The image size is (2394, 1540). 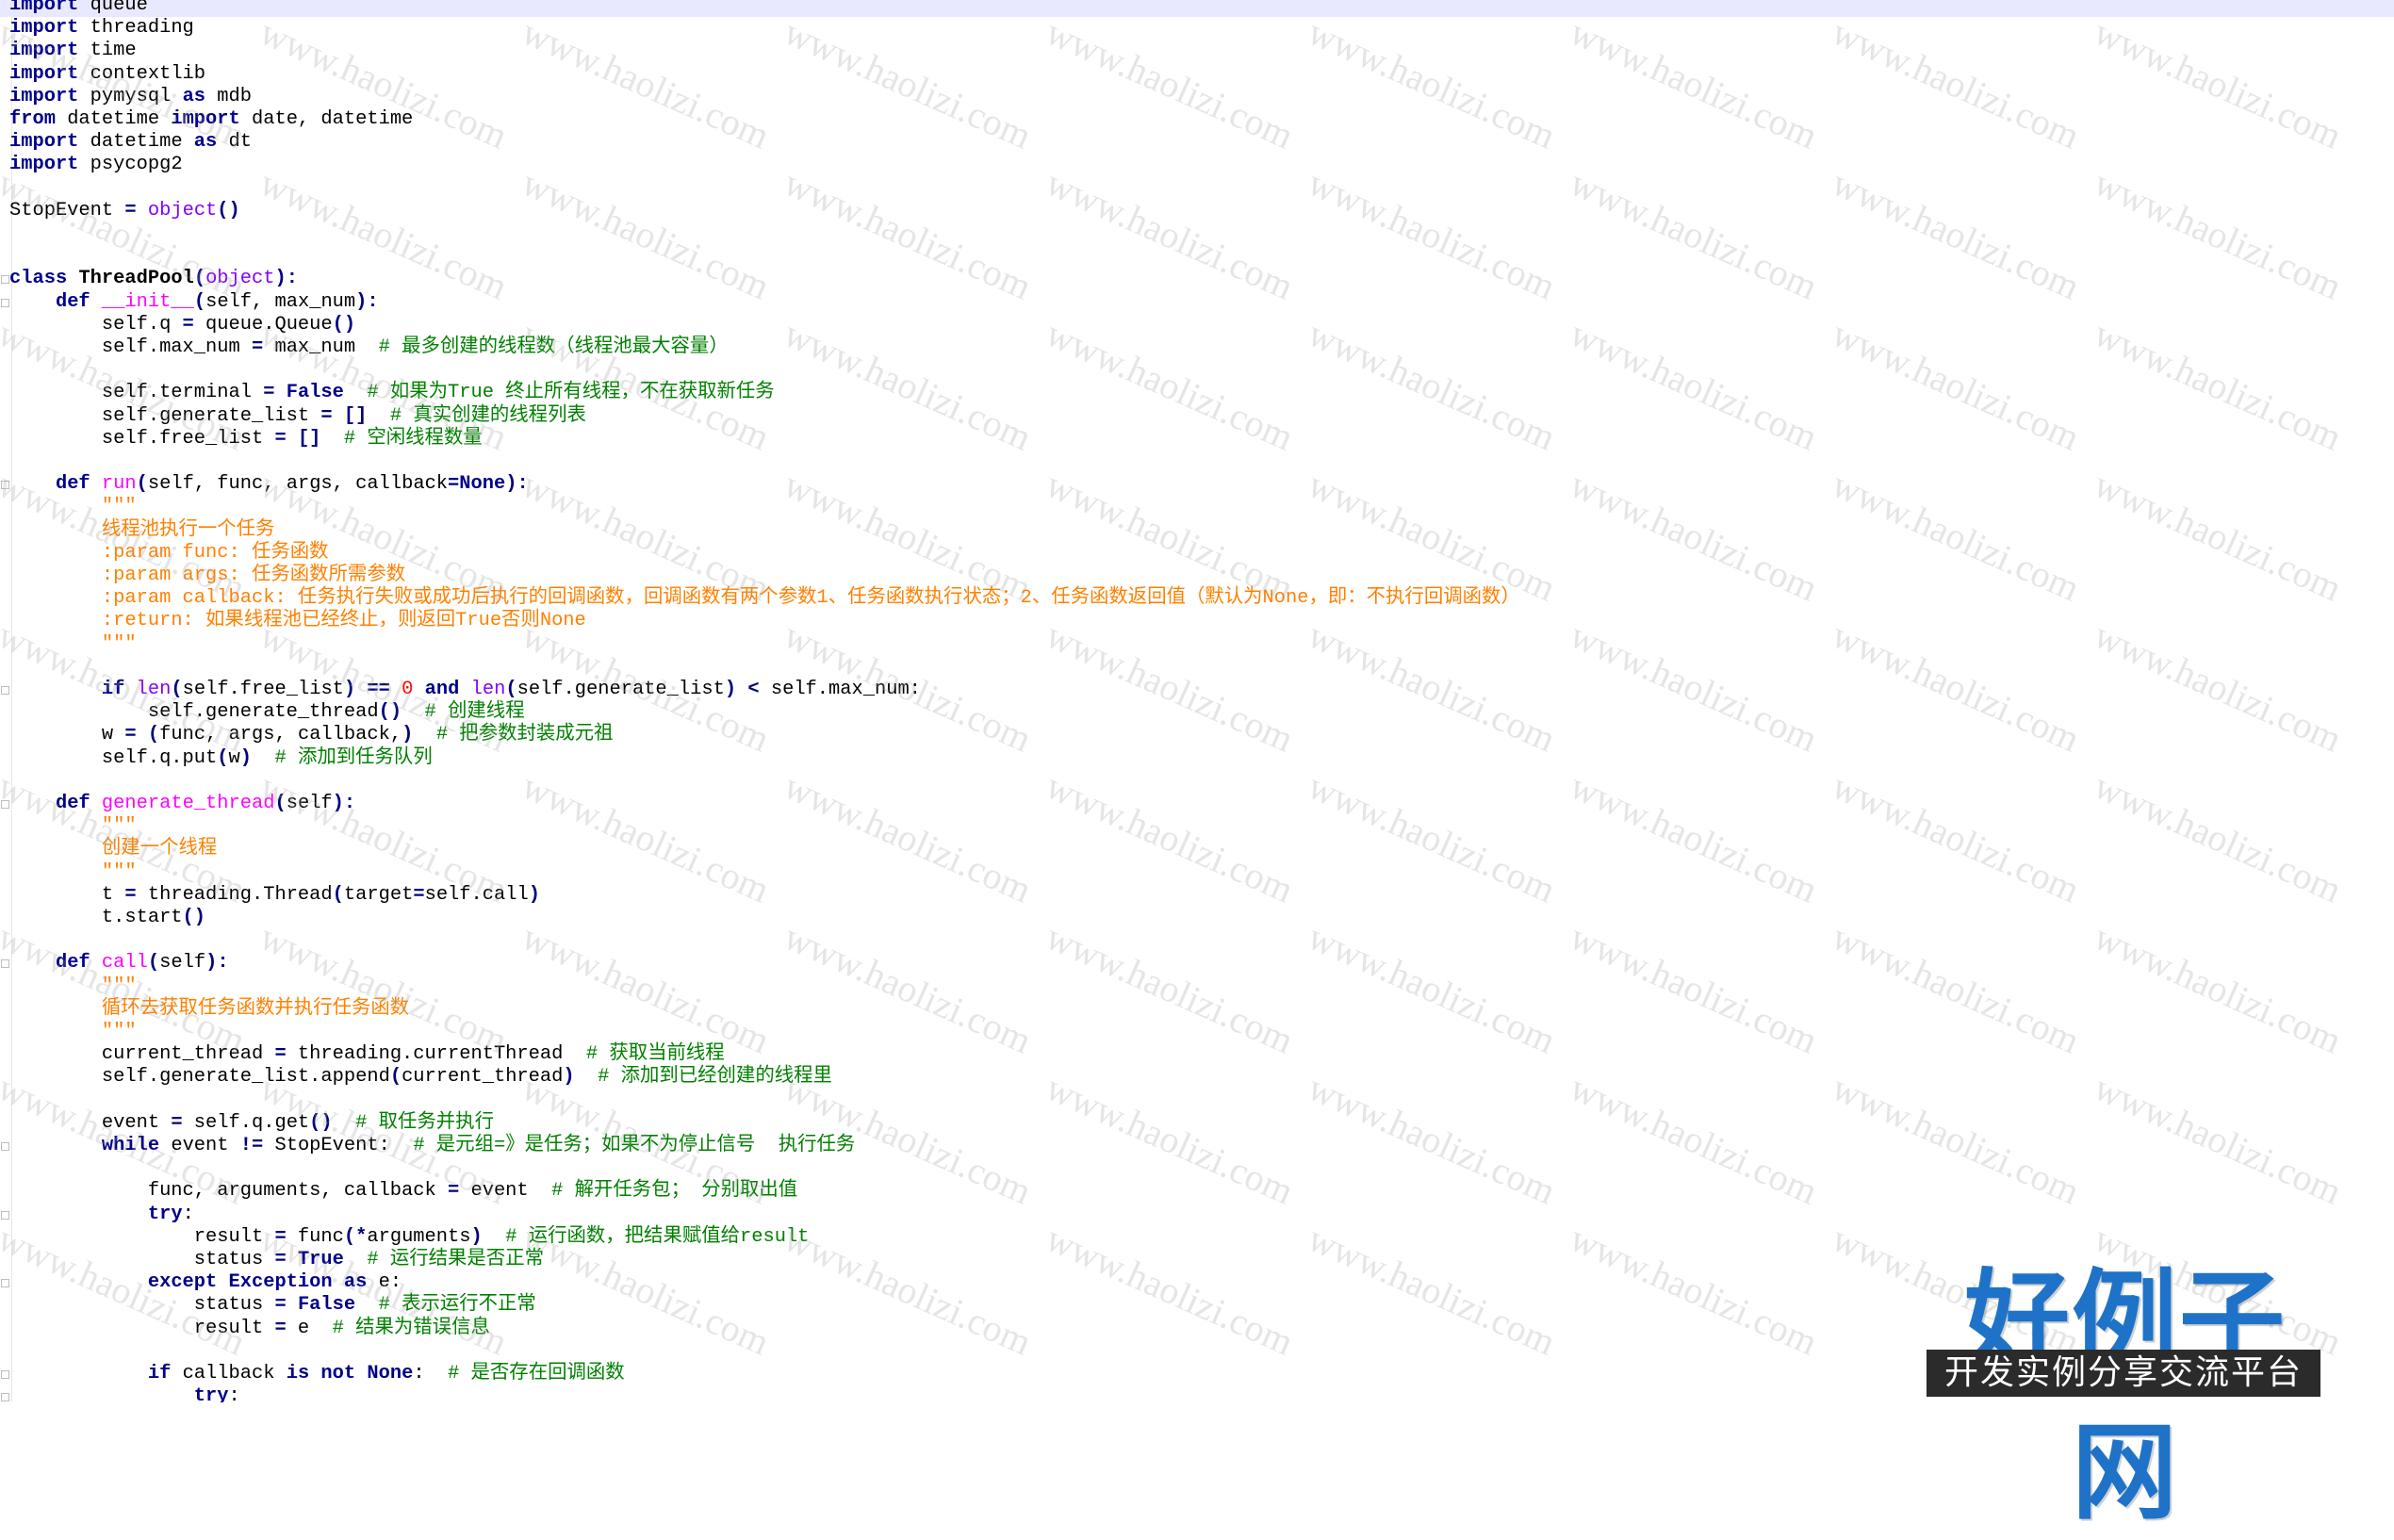 I want to click on code-line: self.generate_thread() # 创建线程, so click(x=267, y=712).